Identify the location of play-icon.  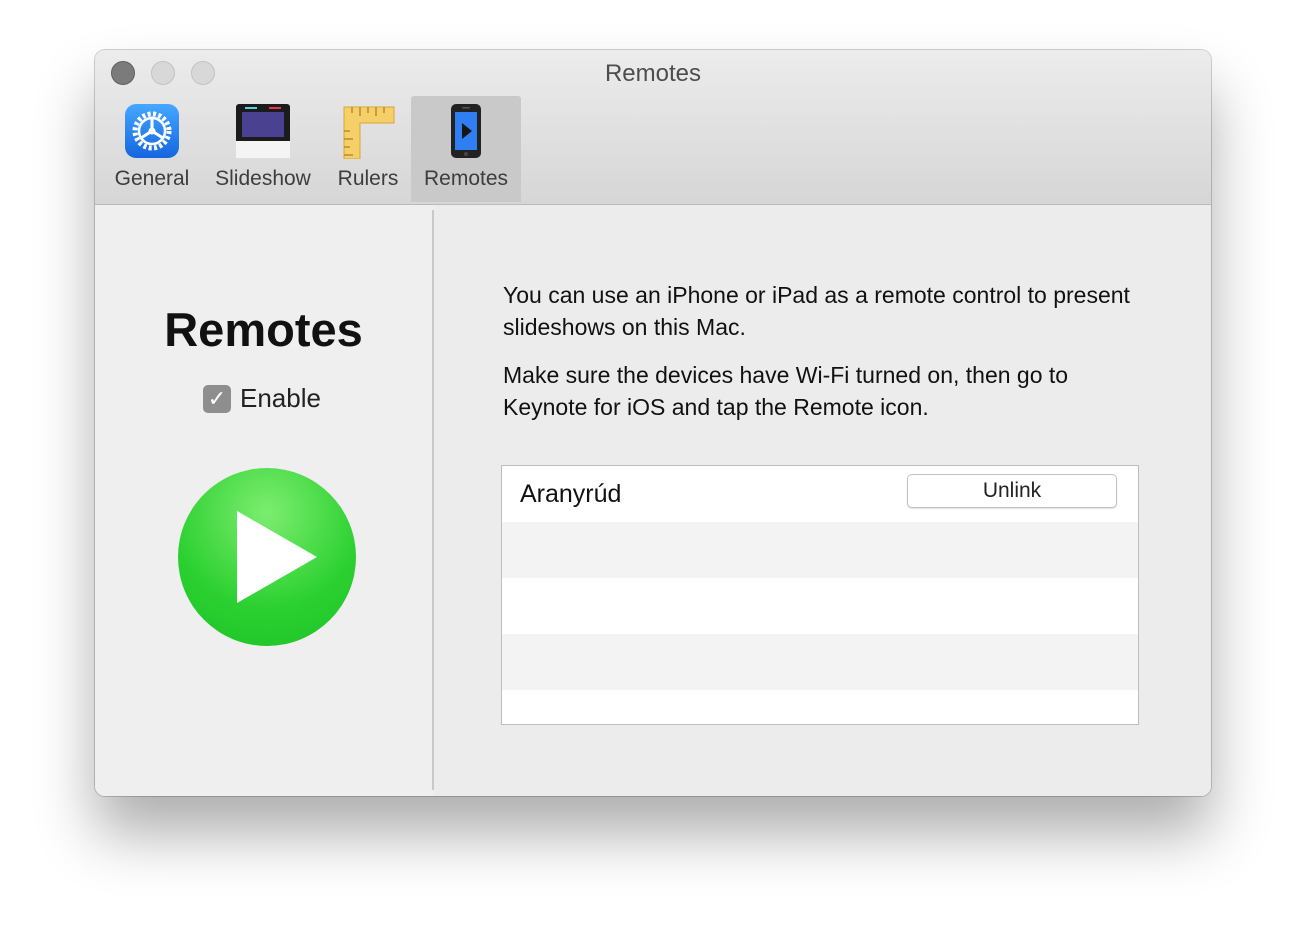
(277, 557).